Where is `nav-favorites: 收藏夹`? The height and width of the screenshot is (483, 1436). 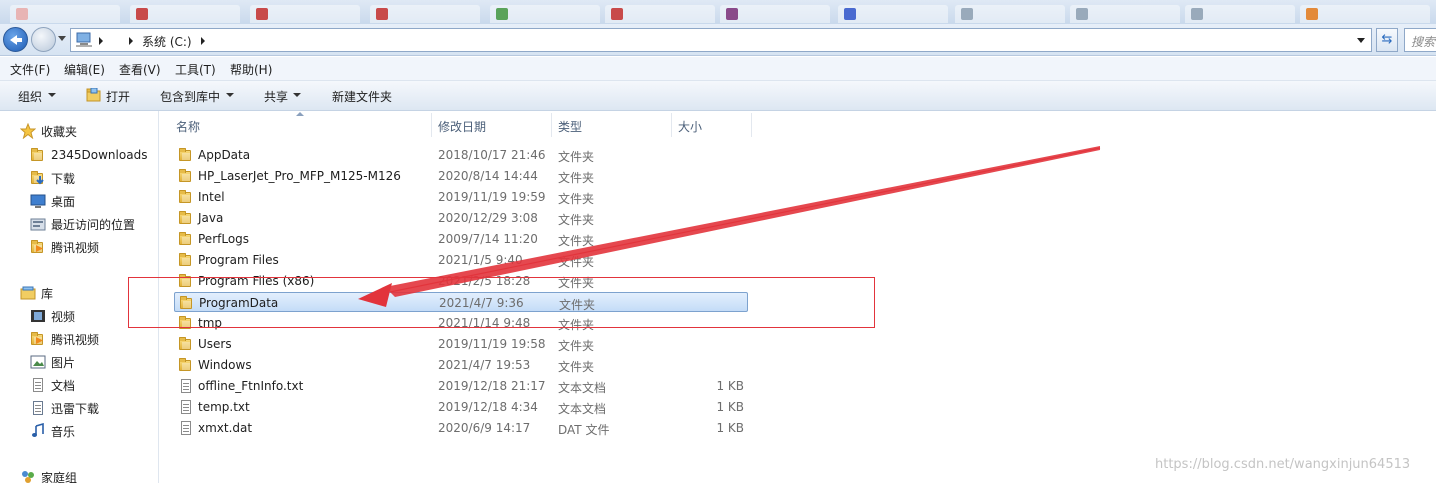 nav-favorites: 收藏夹 is located at coordinates (48, 131).